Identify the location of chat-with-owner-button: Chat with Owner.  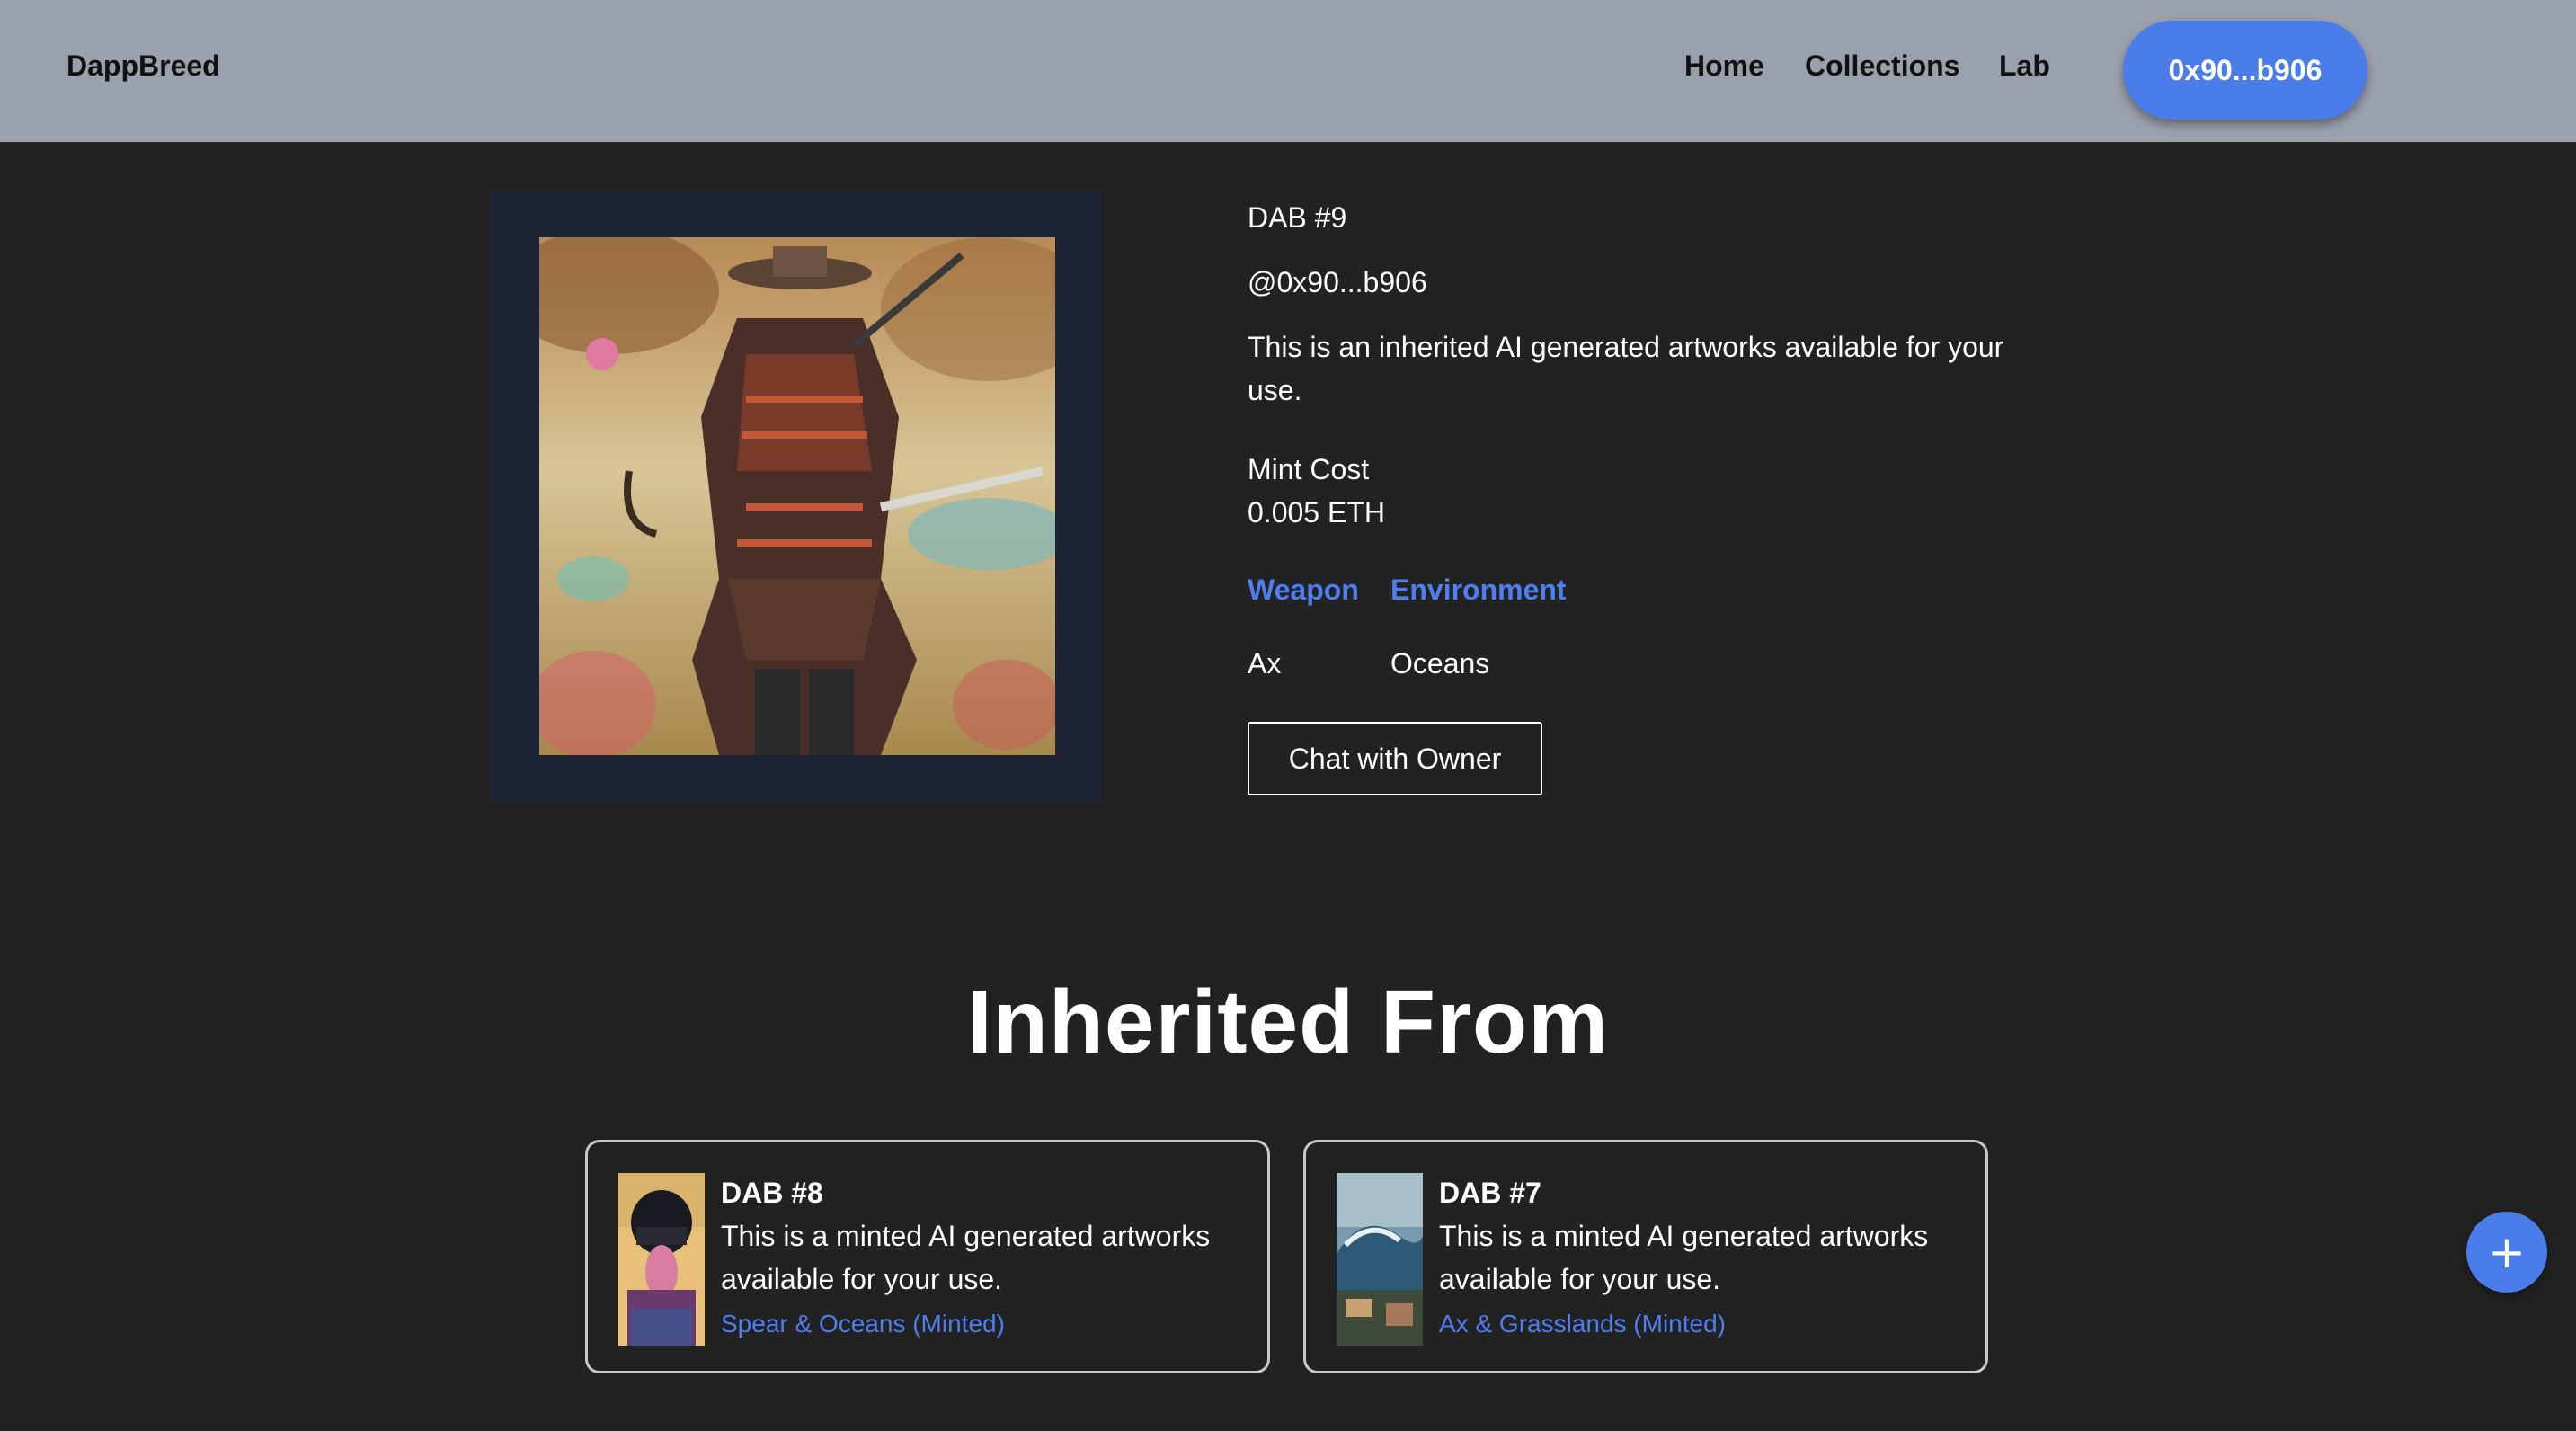
(1395, 758).